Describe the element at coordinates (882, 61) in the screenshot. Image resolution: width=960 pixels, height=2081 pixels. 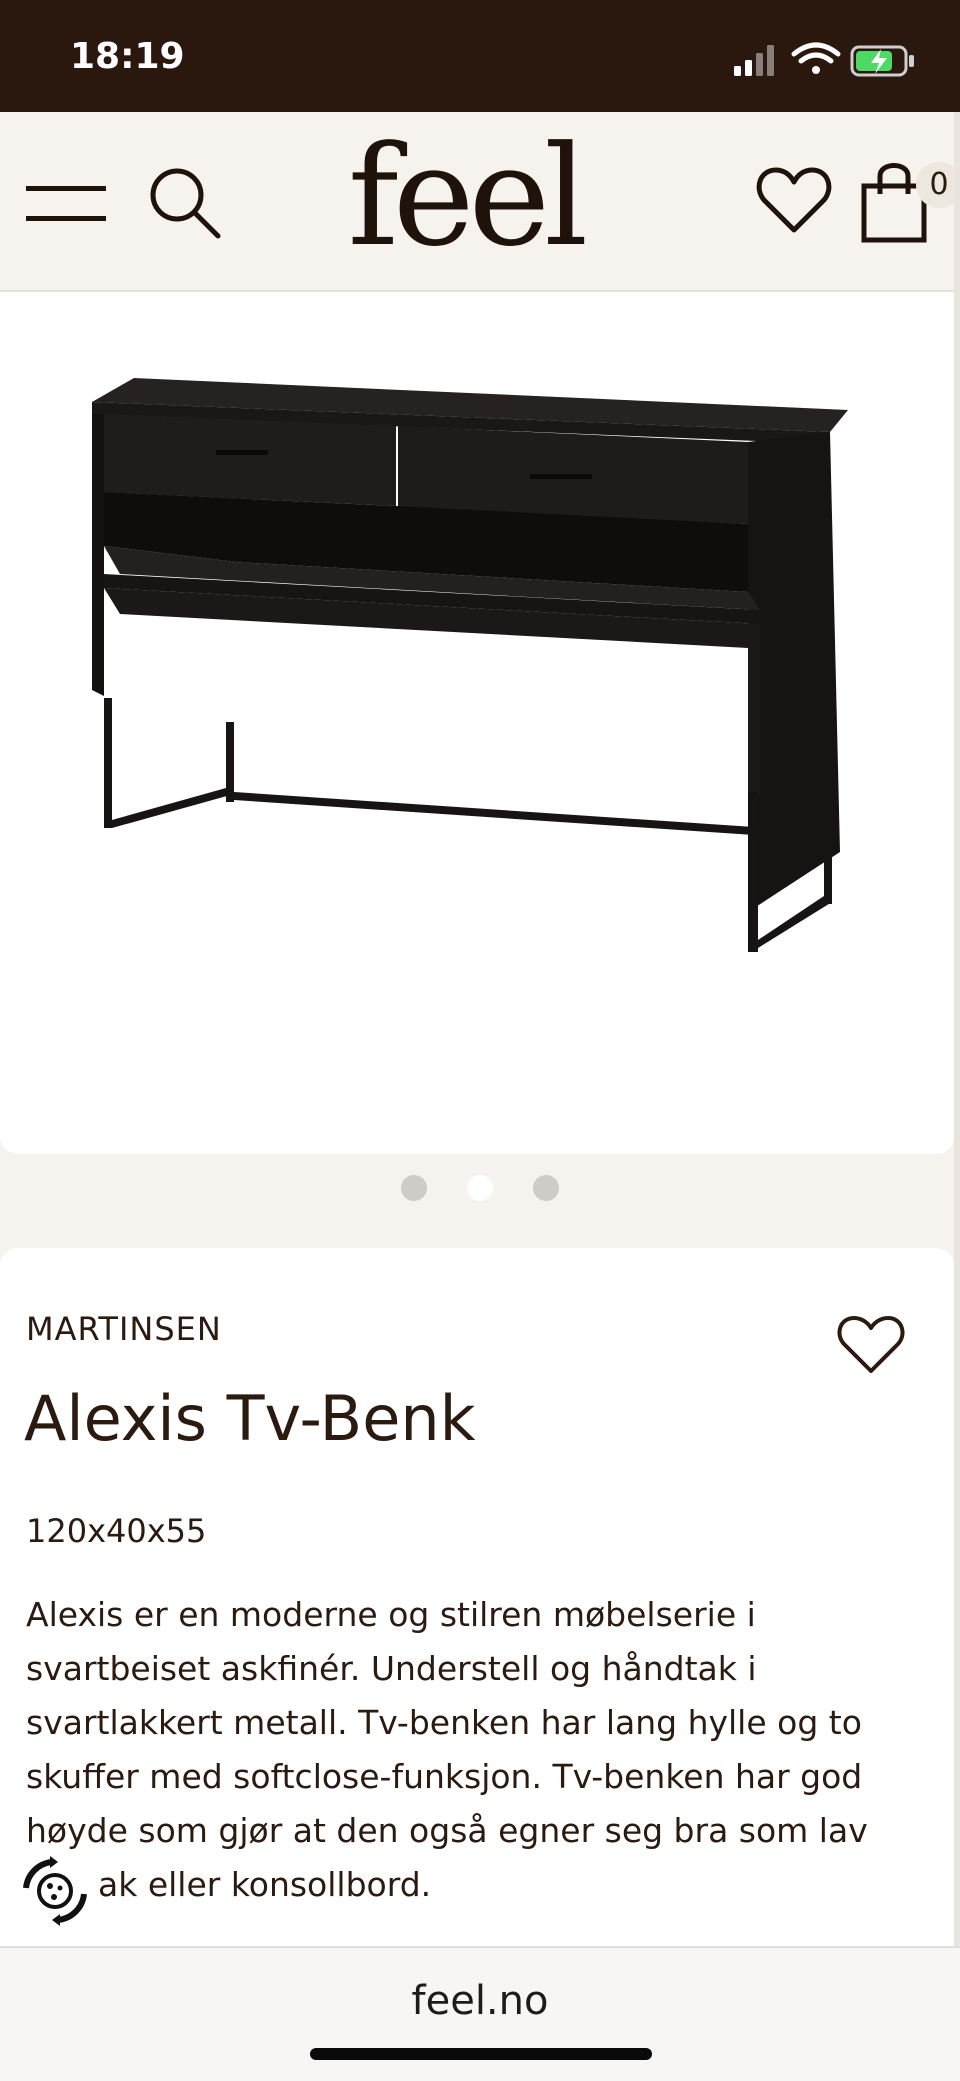
I see `battery-icon` at that location.